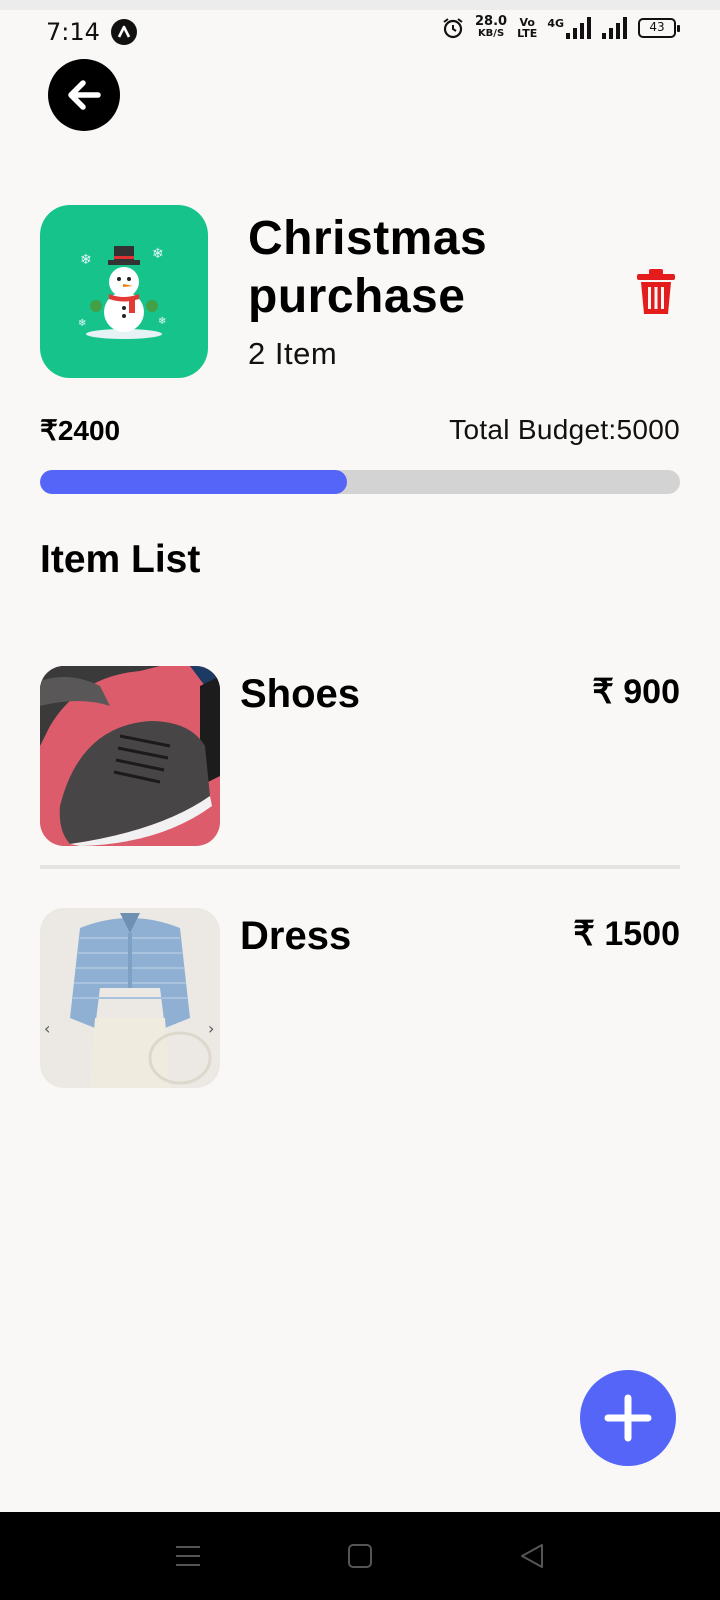 The width and height of the screenshot is (720, 1600). I want to click on plus-icon, so click(628, 1418).